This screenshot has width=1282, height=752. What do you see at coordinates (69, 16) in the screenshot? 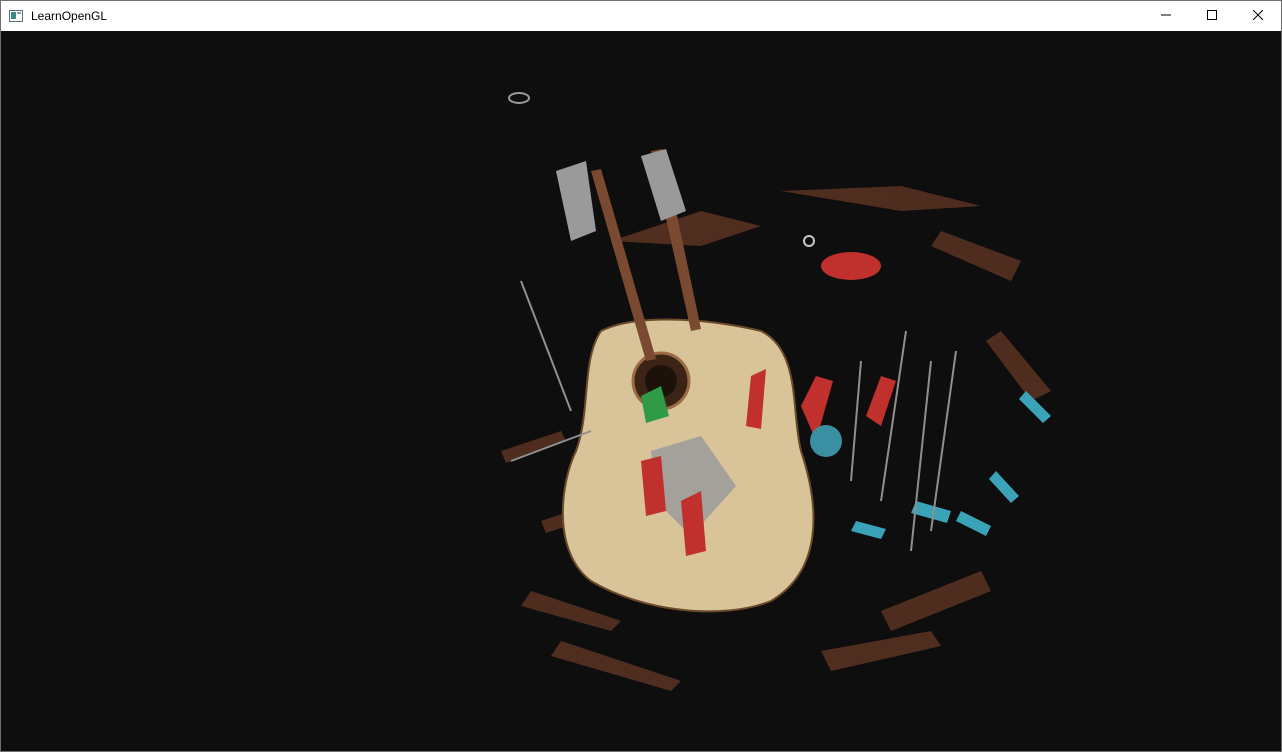
I see `window-title: LearnOpenGL` at bounding box center [69, 16].